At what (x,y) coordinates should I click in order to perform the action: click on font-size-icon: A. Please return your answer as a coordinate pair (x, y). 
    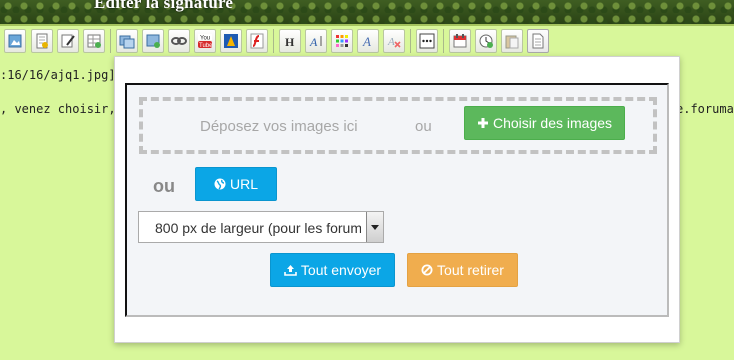
    Looking at the image, I should click on (316, 41).